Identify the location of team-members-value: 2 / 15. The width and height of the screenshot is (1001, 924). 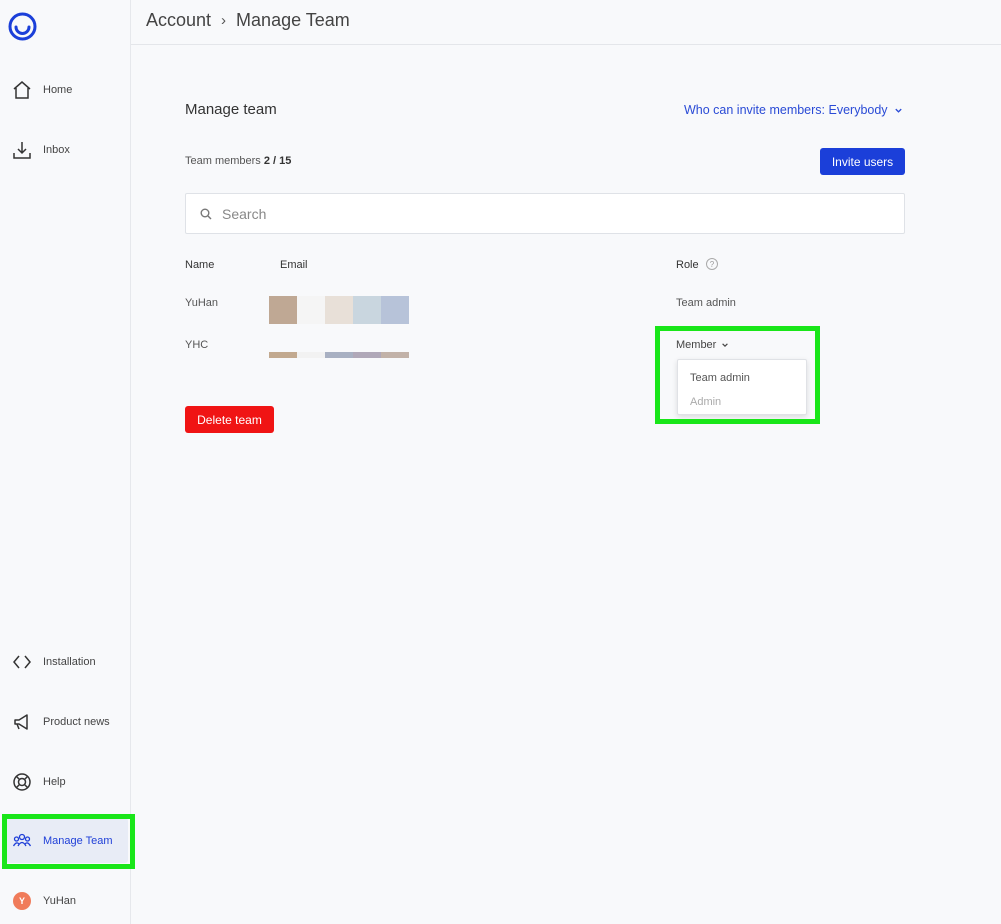
(277, 161).